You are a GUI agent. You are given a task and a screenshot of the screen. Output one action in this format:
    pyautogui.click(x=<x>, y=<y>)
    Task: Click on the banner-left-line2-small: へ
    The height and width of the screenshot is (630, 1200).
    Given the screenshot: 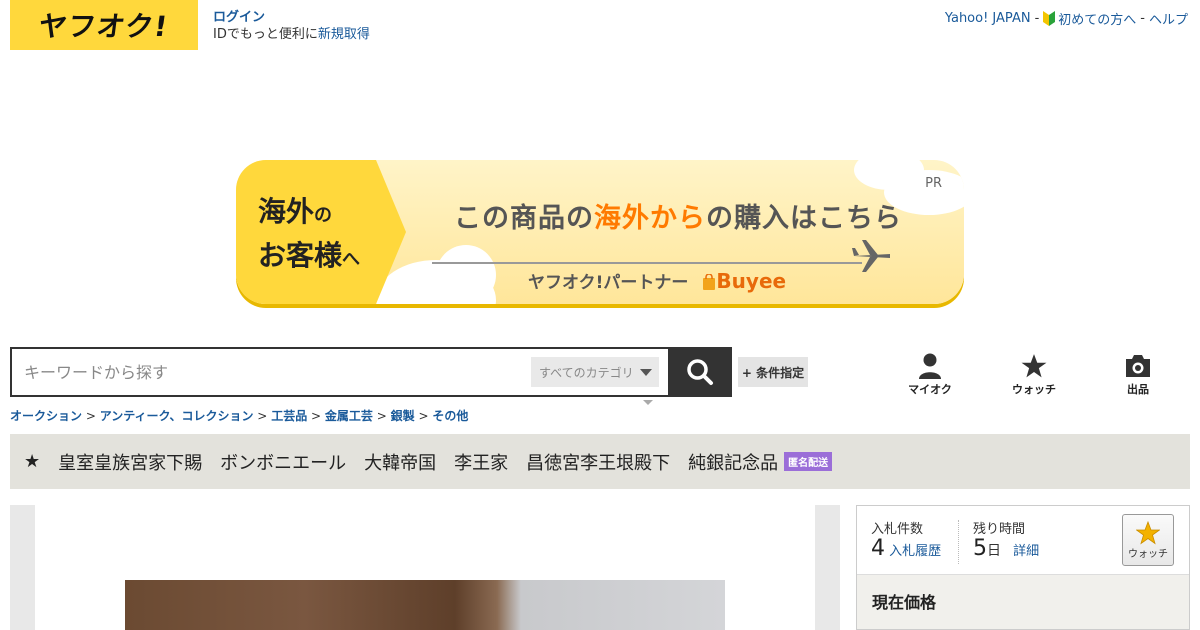 What is the action you would take?
    pyautogui.click(x=351, y=259)
    